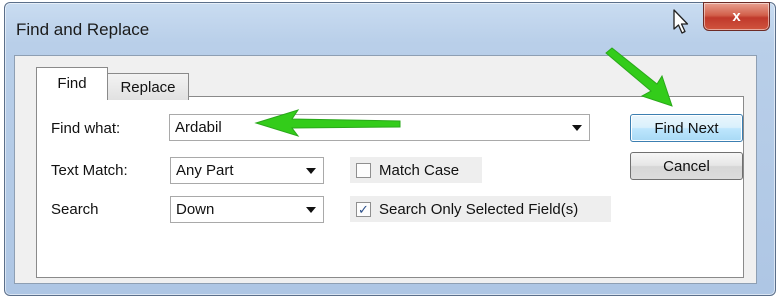  I want to click on window-title: Find and Replace, so click(83, 29).